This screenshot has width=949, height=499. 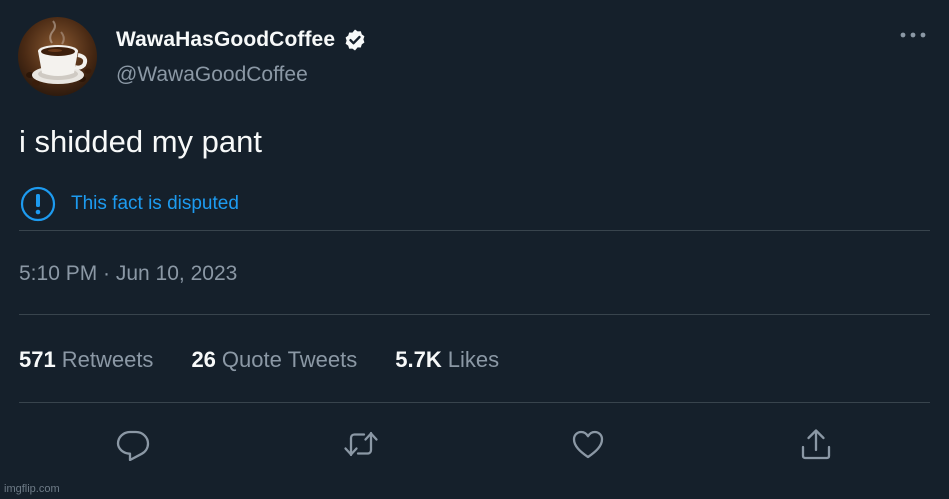 I want to click on share-button, so click(x=816, y=444).